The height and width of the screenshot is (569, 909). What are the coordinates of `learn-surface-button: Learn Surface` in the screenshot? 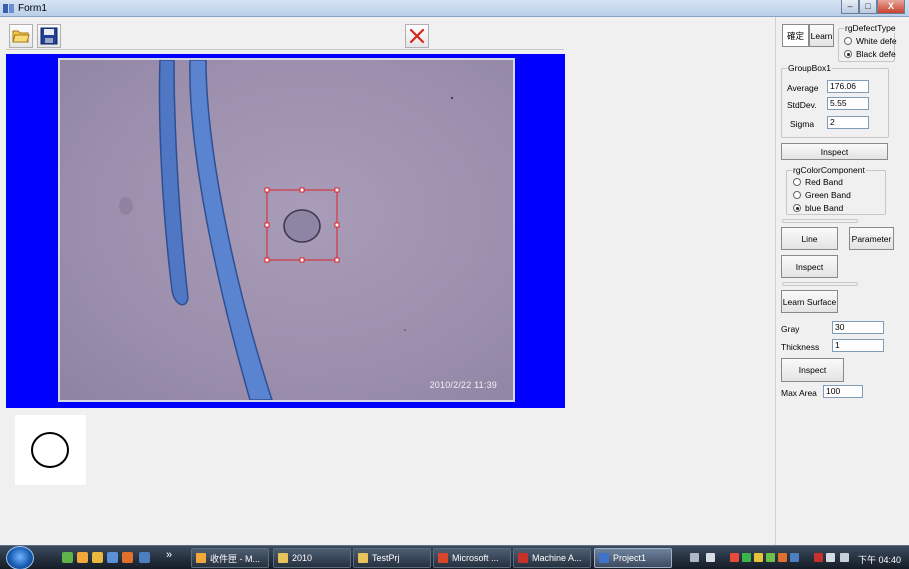 It's located at (809, 301).